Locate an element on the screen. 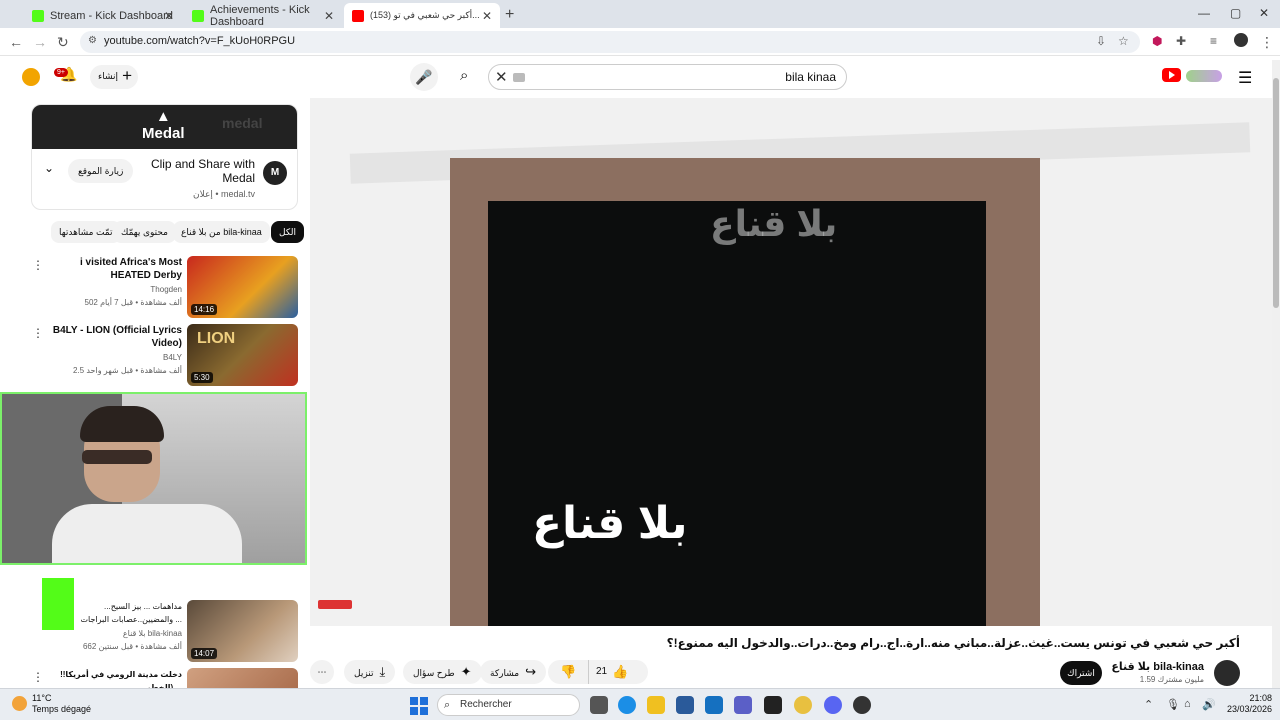 This screenshot has width=1280, height=720. streamer-shirt is located at coordinates (147, 533).